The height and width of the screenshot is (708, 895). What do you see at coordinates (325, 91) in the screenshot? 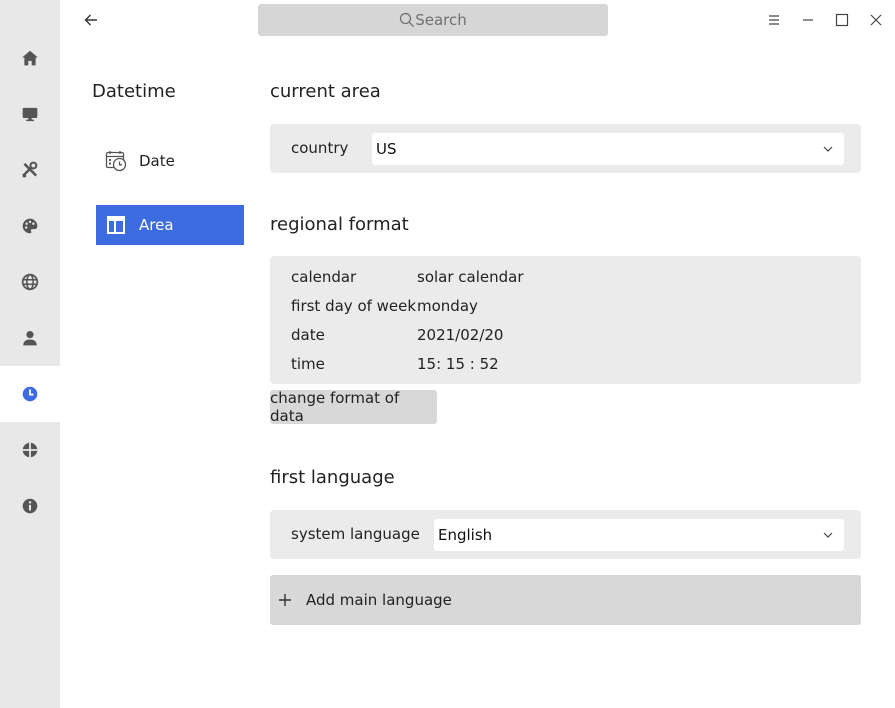
I see `current-area-heading: current area` at bounding box center [325, 91].